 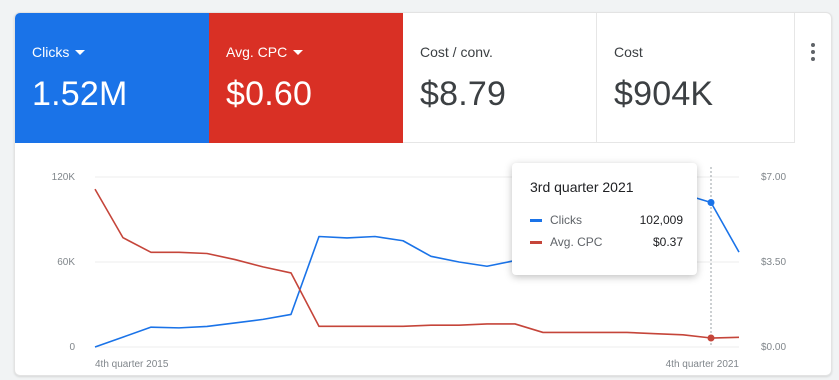 I want to click on avg-cpc-label-text: Avg. CPC, so click(x=257, y=52).